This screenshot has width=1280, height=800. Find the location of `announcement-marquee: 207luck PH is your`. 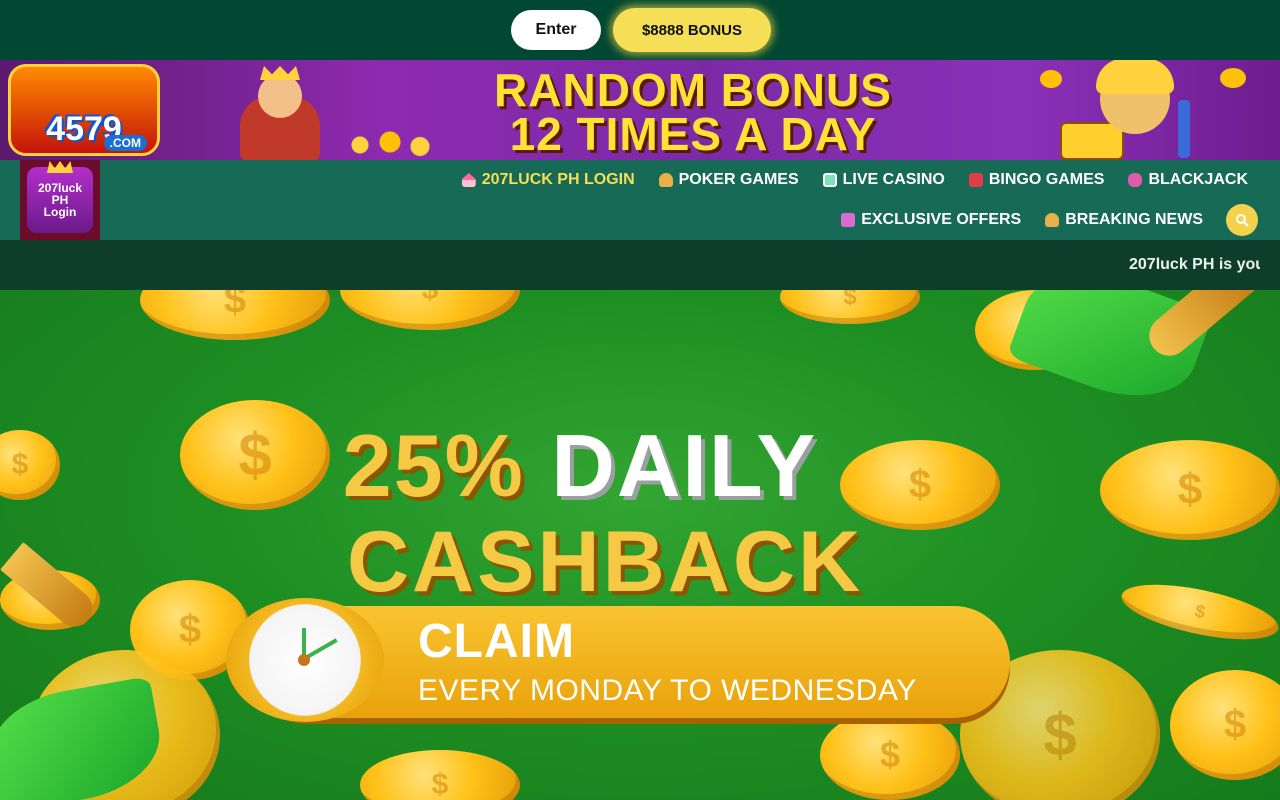

announcement-marquee: 207luck PH is your is located at coordinates (640, 265).